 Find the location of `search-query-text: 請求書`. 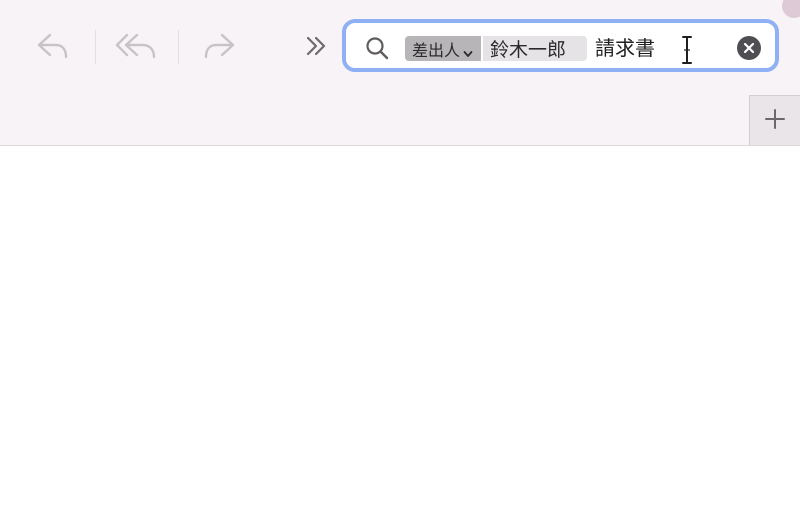

search-query-text: 請求書 is located at coordinates (625, 48).